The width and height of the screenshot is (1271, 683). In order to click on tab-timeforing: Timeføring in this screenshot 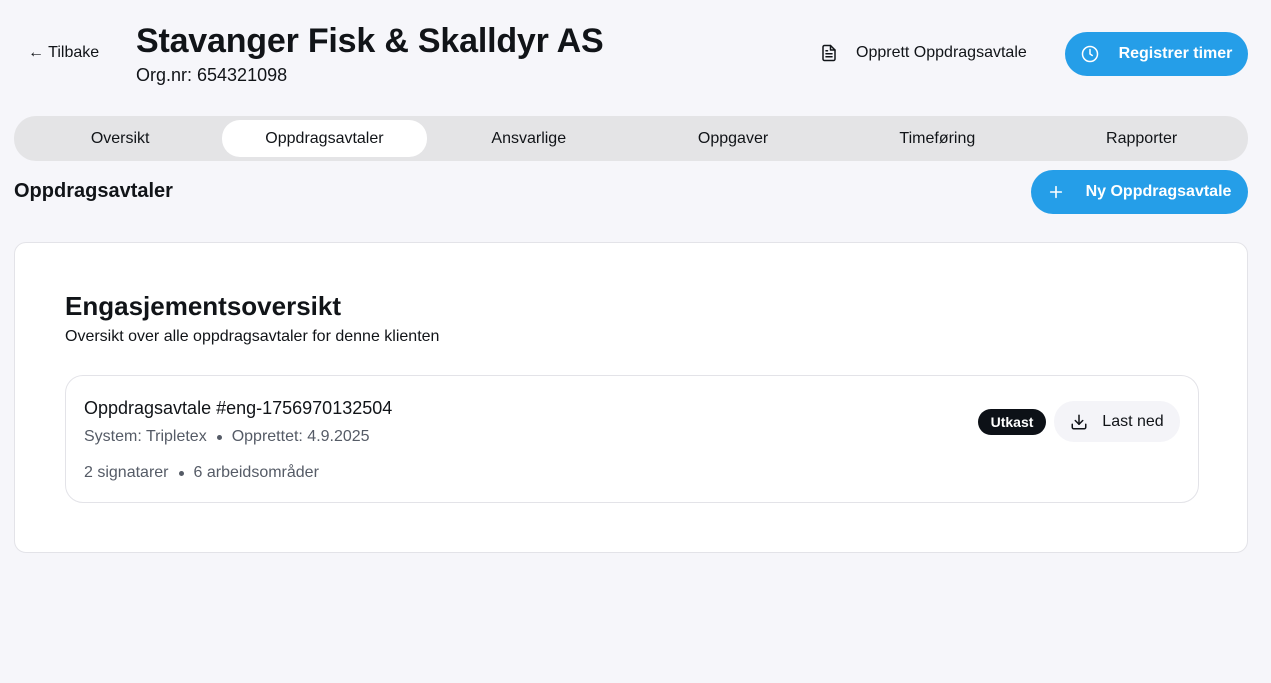, I will do `click(937, 138)`.